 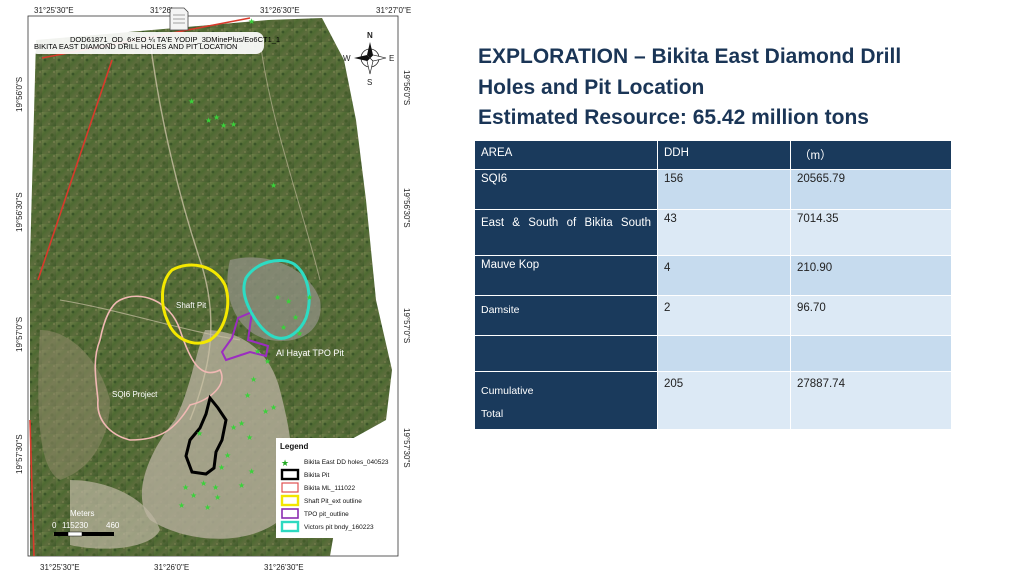 I want to click on left-coord-1: 19°56'0"S, so click(x=19, y=94).